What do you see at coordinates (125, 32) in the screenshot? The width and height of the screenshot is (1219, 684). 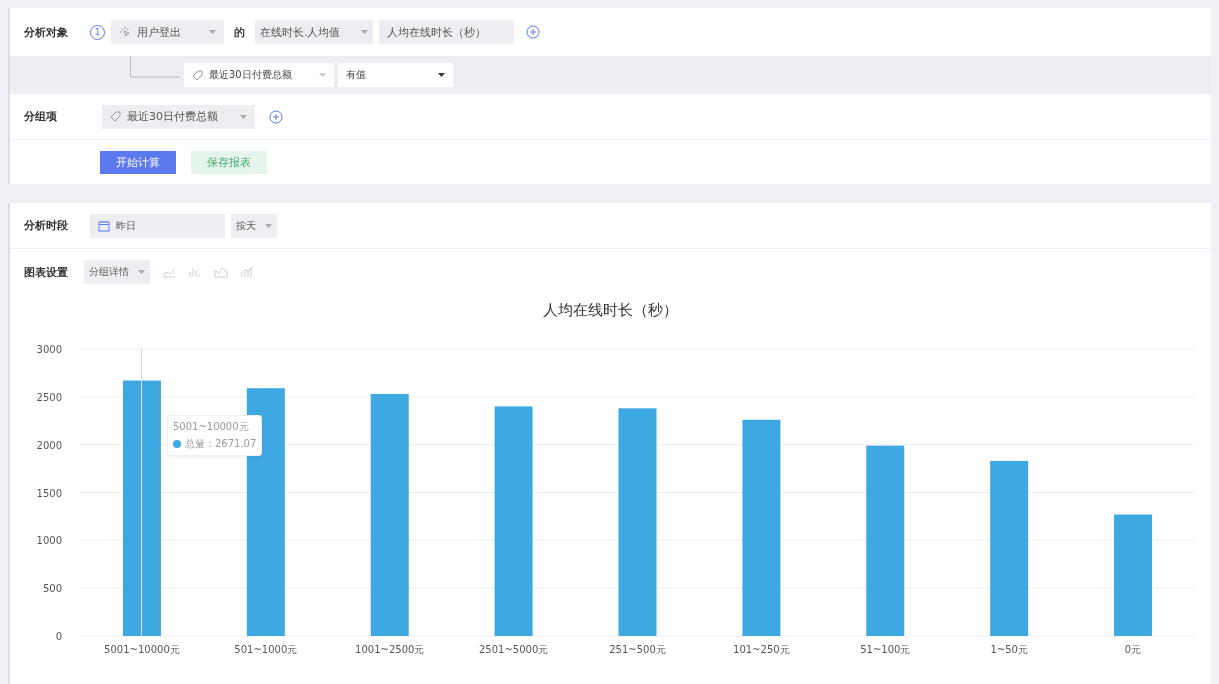 I see `click-icon` at bounding box center [125, 32].